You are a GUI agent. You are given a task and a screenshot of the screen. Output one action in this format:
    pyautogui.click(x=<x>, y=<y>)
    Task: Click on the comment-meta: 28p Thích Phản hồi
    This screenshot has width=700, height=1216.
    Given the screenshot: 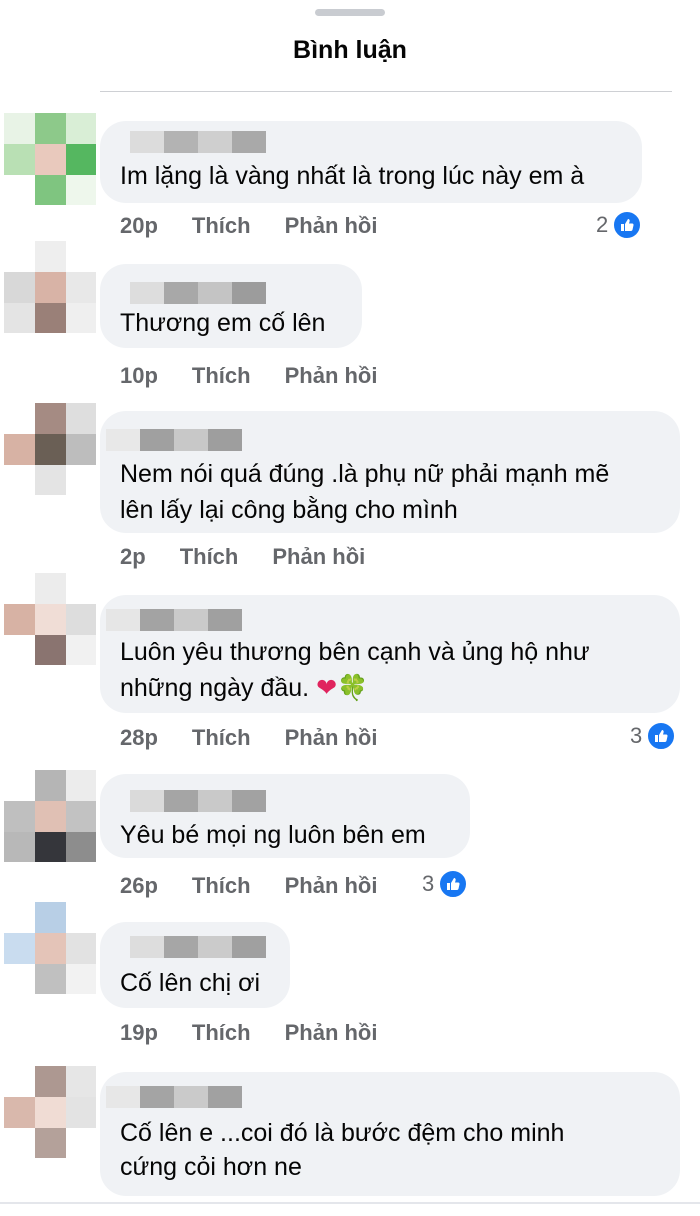 What is the action you would take?
    pyautogui.click(x=248, y=738)
    